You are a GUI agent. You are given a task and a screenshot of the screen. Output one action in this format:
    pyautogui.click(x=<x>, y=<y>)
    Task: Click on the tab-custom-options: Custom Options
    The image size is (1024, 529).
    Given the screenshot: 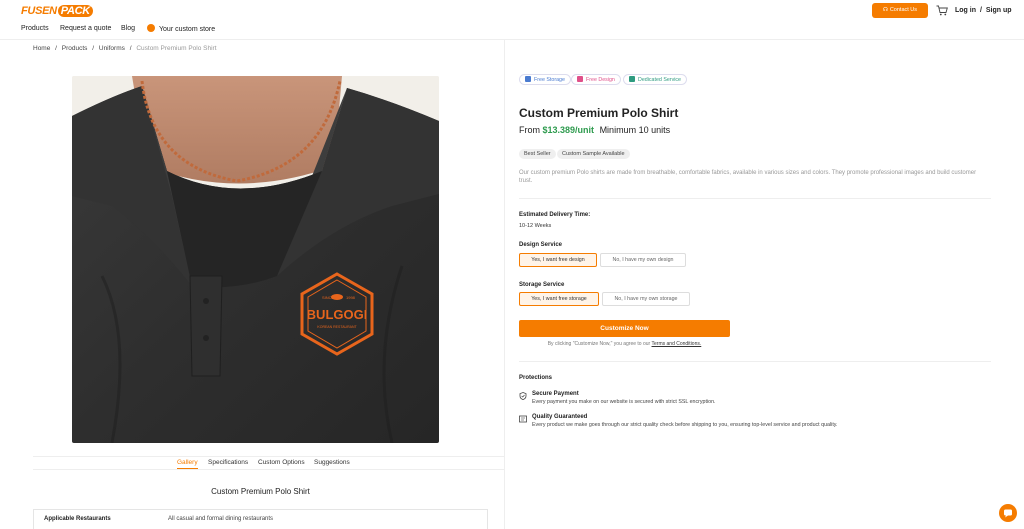 What is the action you would take?
    pyautogui.click(x=281, y=462)
    